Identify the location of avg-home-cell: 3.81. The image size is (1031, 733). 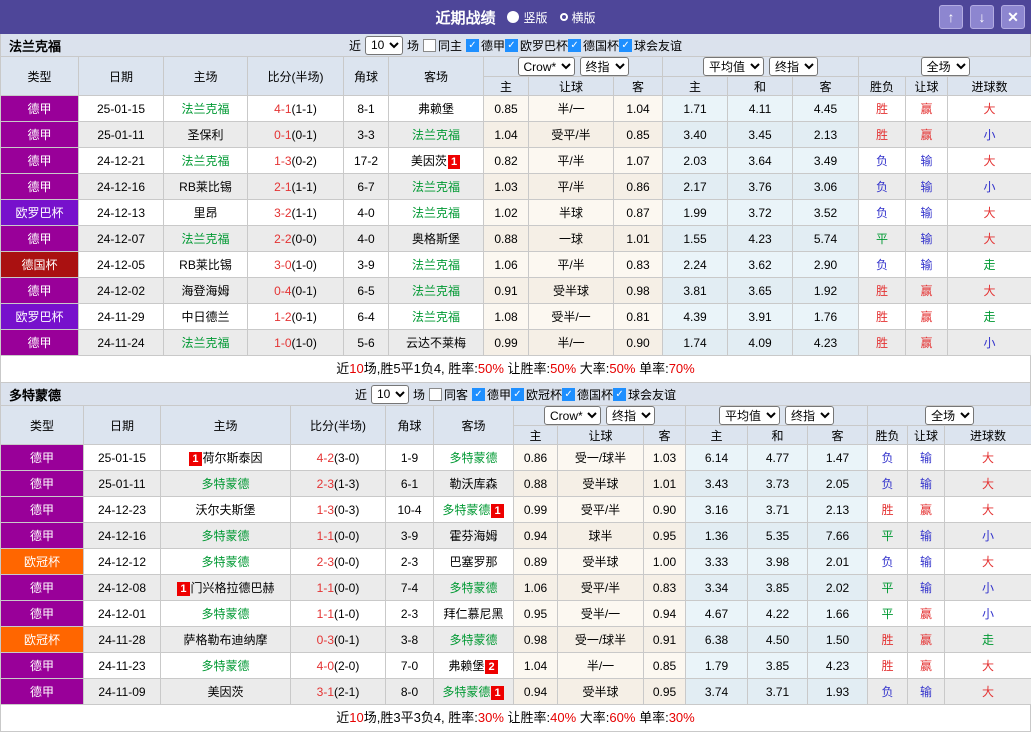
(695, 290).